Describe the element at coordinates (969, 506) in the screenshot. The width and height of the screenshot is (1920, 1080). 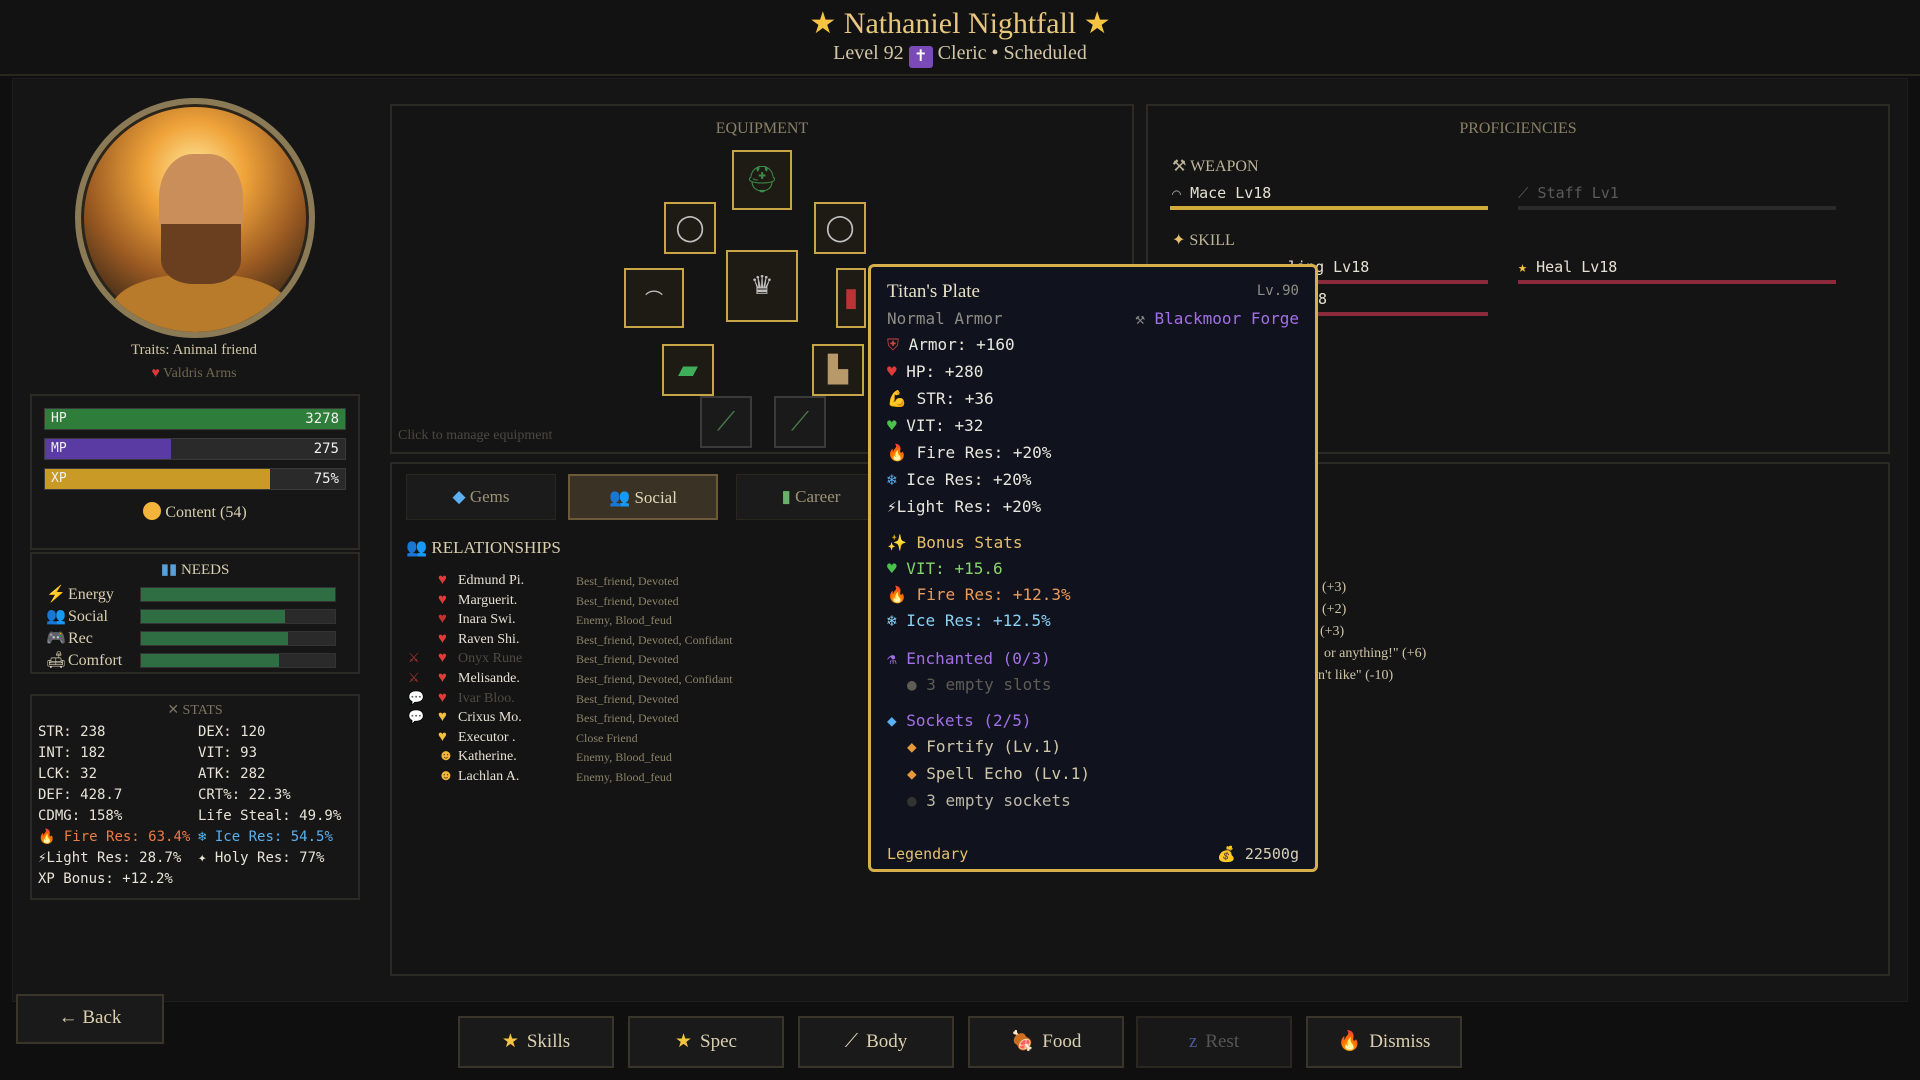
I see `stat-light-res-text: Light Res: +20%` at that location.